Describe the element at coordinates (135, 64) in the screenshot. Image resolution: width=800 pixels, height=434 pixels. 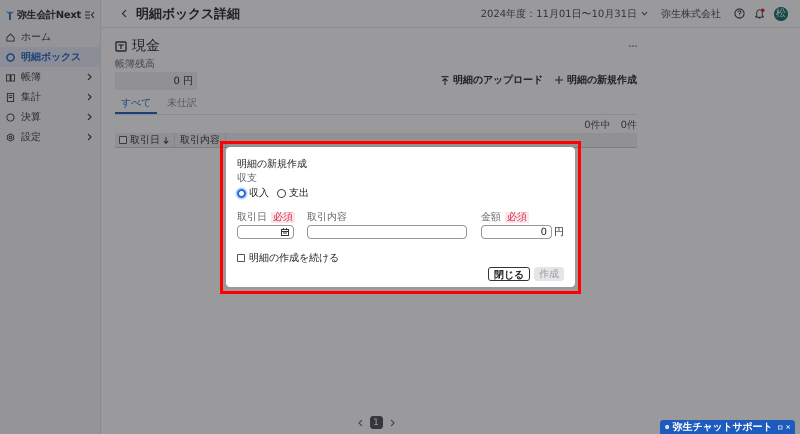
I see `balance-label: 帳簿残高` at that location.